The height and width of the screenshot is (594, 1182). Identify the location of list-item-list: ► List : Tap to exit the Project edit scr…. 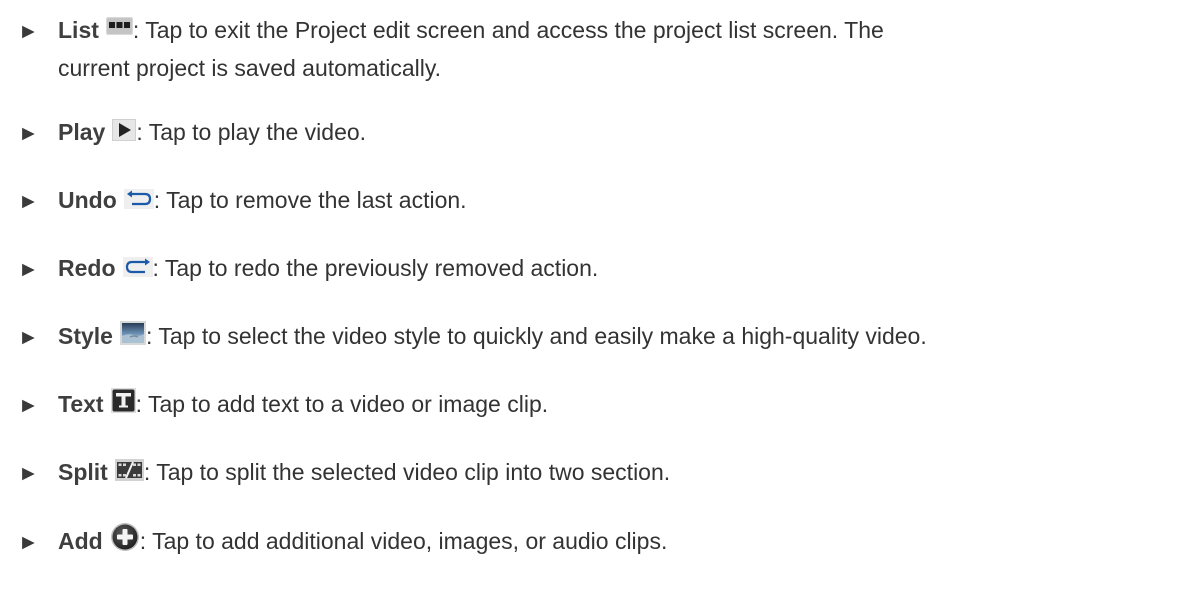
(598, 49).